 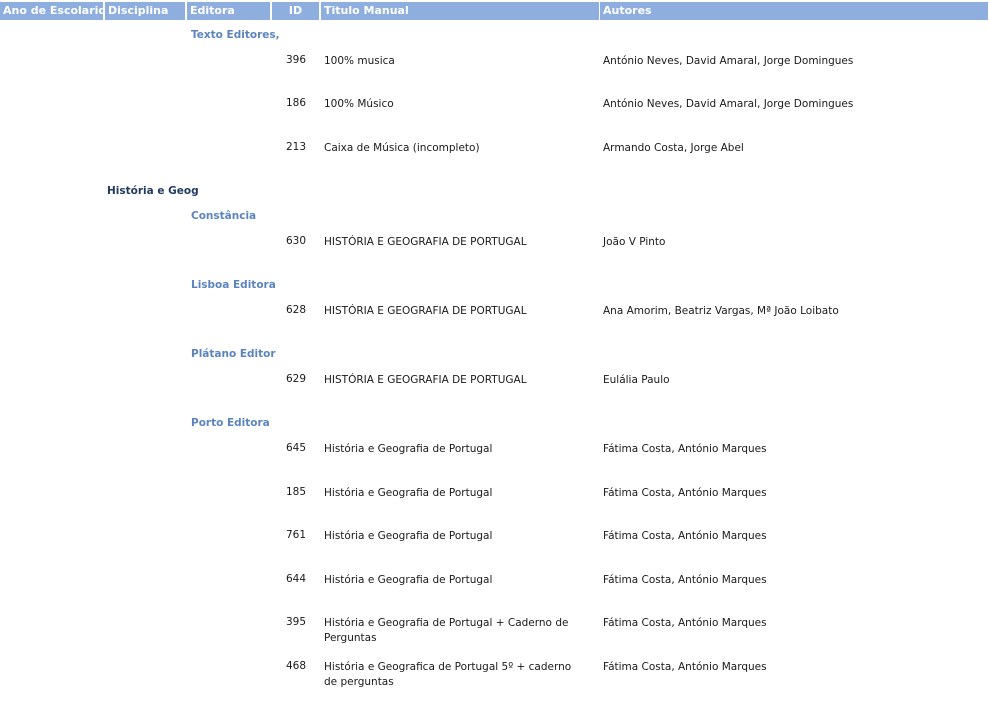 I want to click on row-id: 644, so click(x=295, y=579).